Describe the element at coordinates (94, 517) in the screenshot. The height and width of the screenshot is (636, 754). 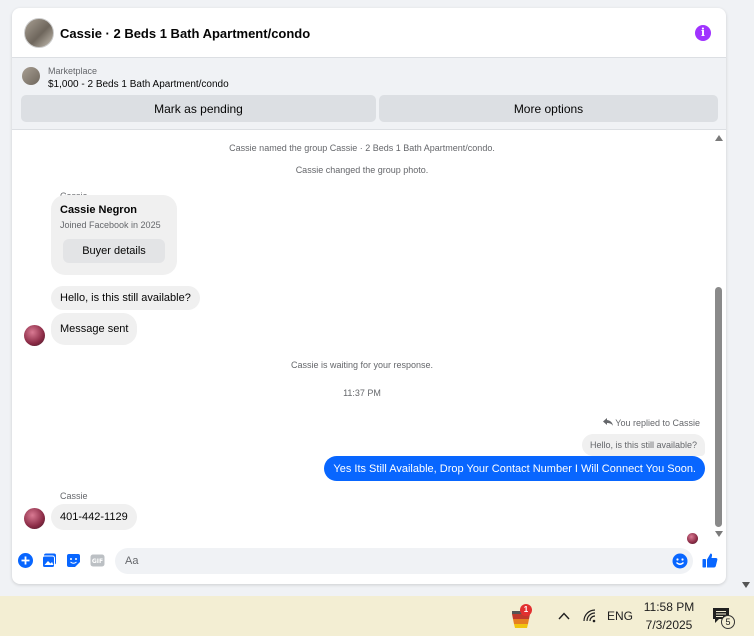
I see `incoming-message: 401-442-1129` at that location.